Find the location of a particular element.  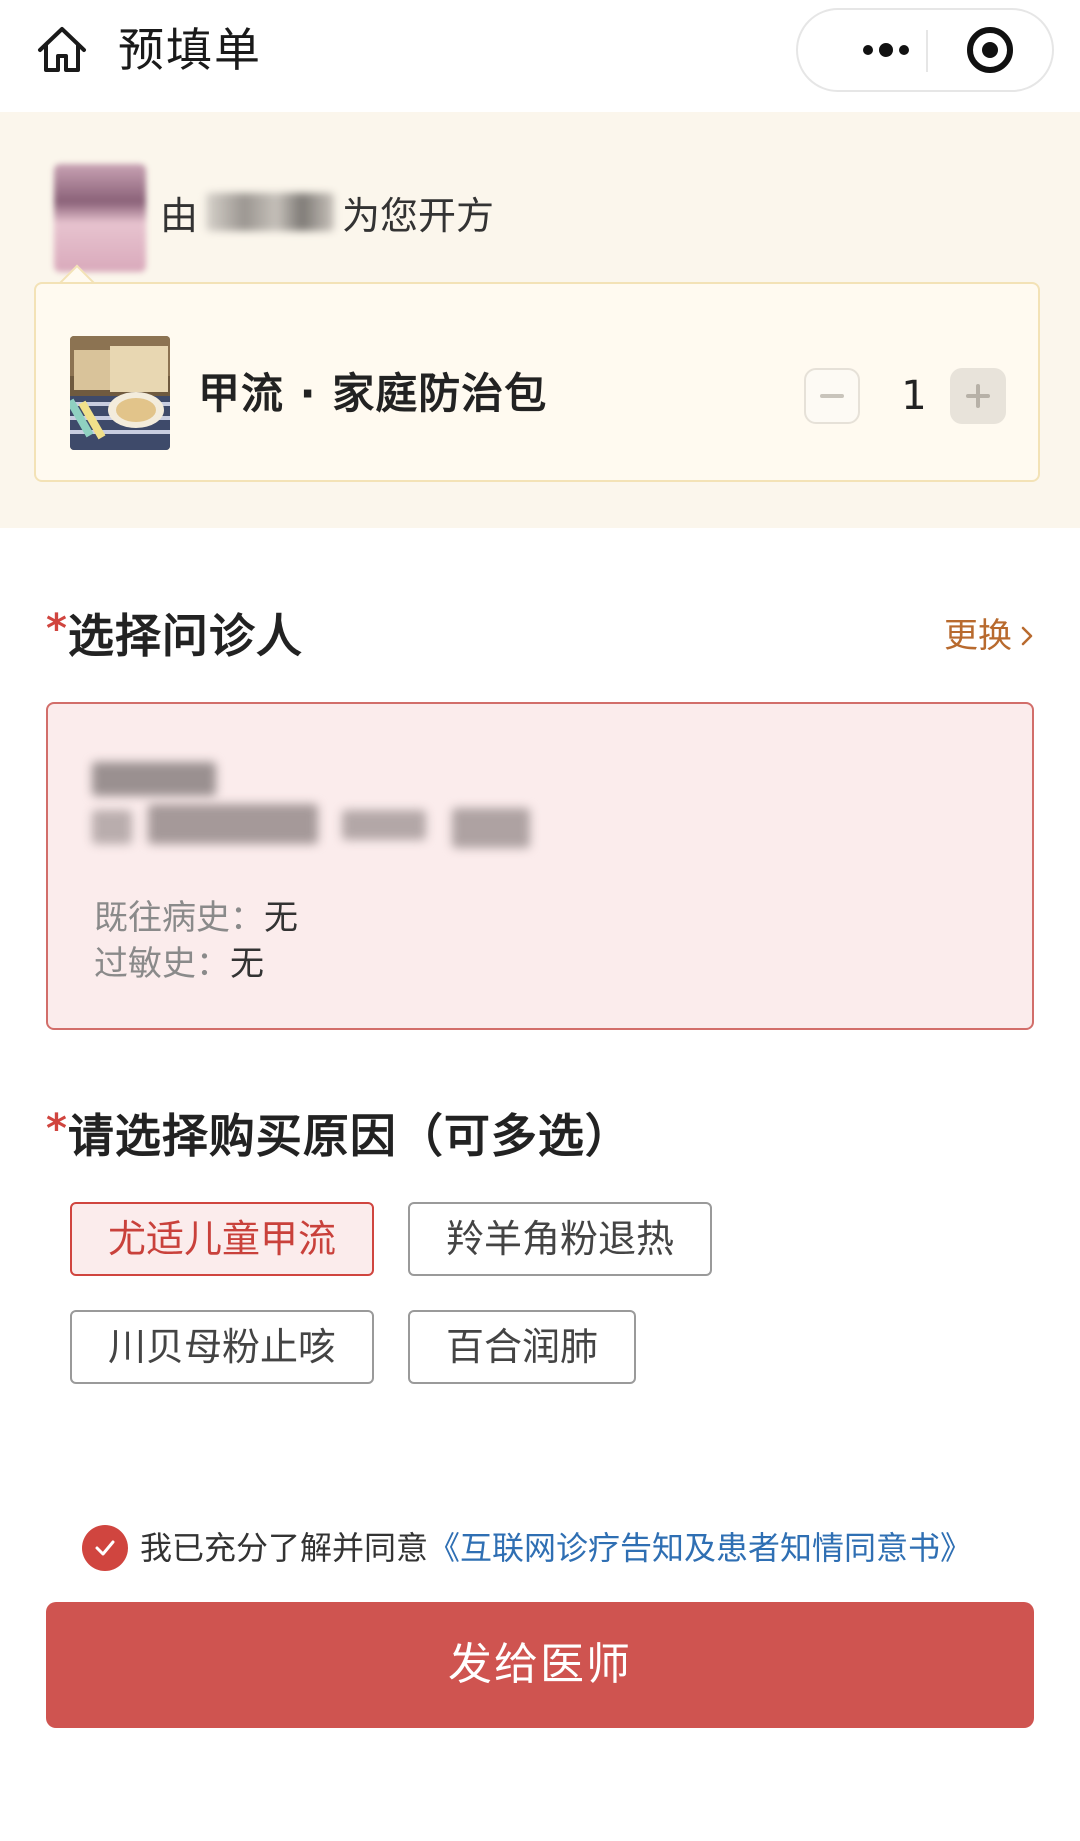

prescriber-prefix: 由 is located at coordinates (179, 215).